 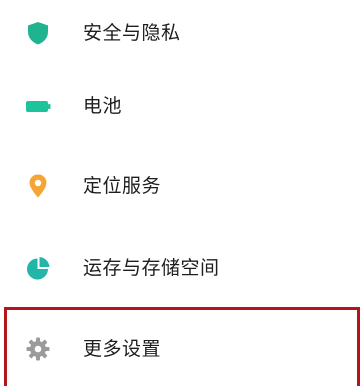 I want to click on gear-icon, so click(x=38, y=349).